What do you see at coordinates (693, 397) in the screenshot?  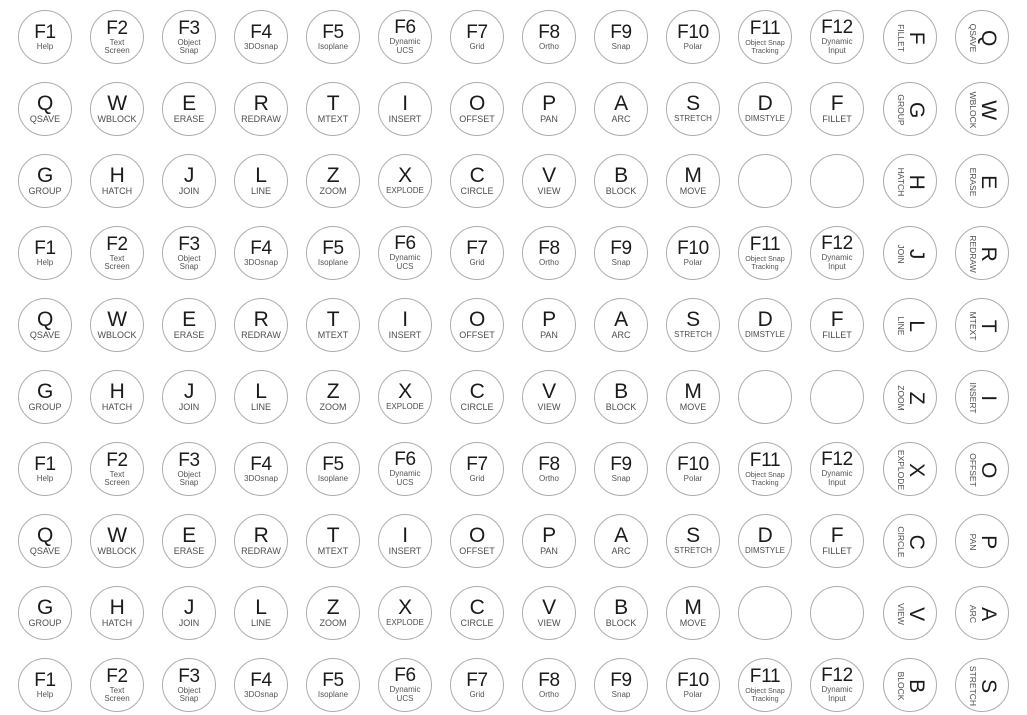 I see `key-sticker-m: M MOVE` at bounding box center [693, 397].